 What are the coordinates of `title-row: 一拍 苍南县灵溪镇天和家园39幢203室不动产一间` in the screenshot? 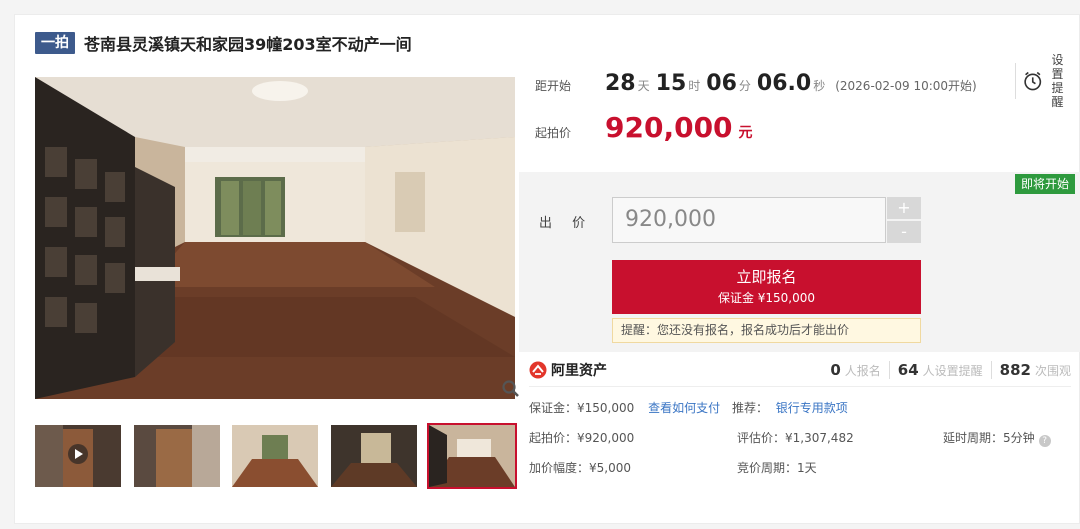 It's located at (223, 43).